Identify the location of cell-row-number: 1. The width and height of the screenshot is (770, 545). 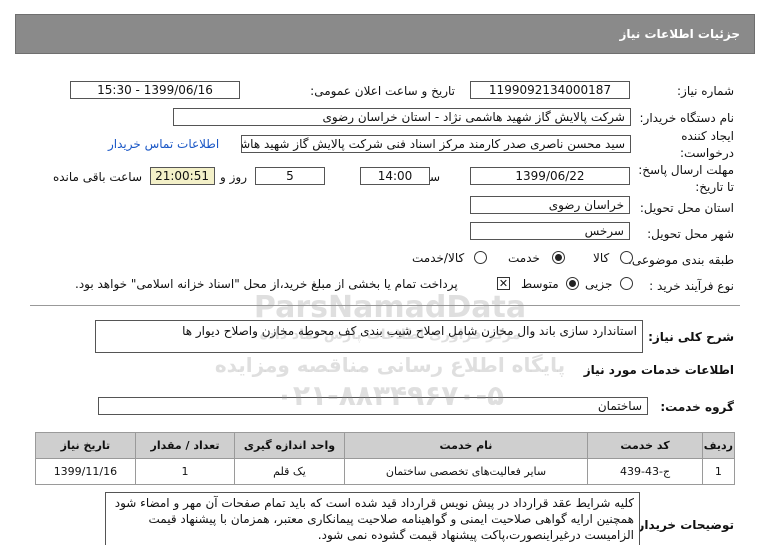
(718, 471).